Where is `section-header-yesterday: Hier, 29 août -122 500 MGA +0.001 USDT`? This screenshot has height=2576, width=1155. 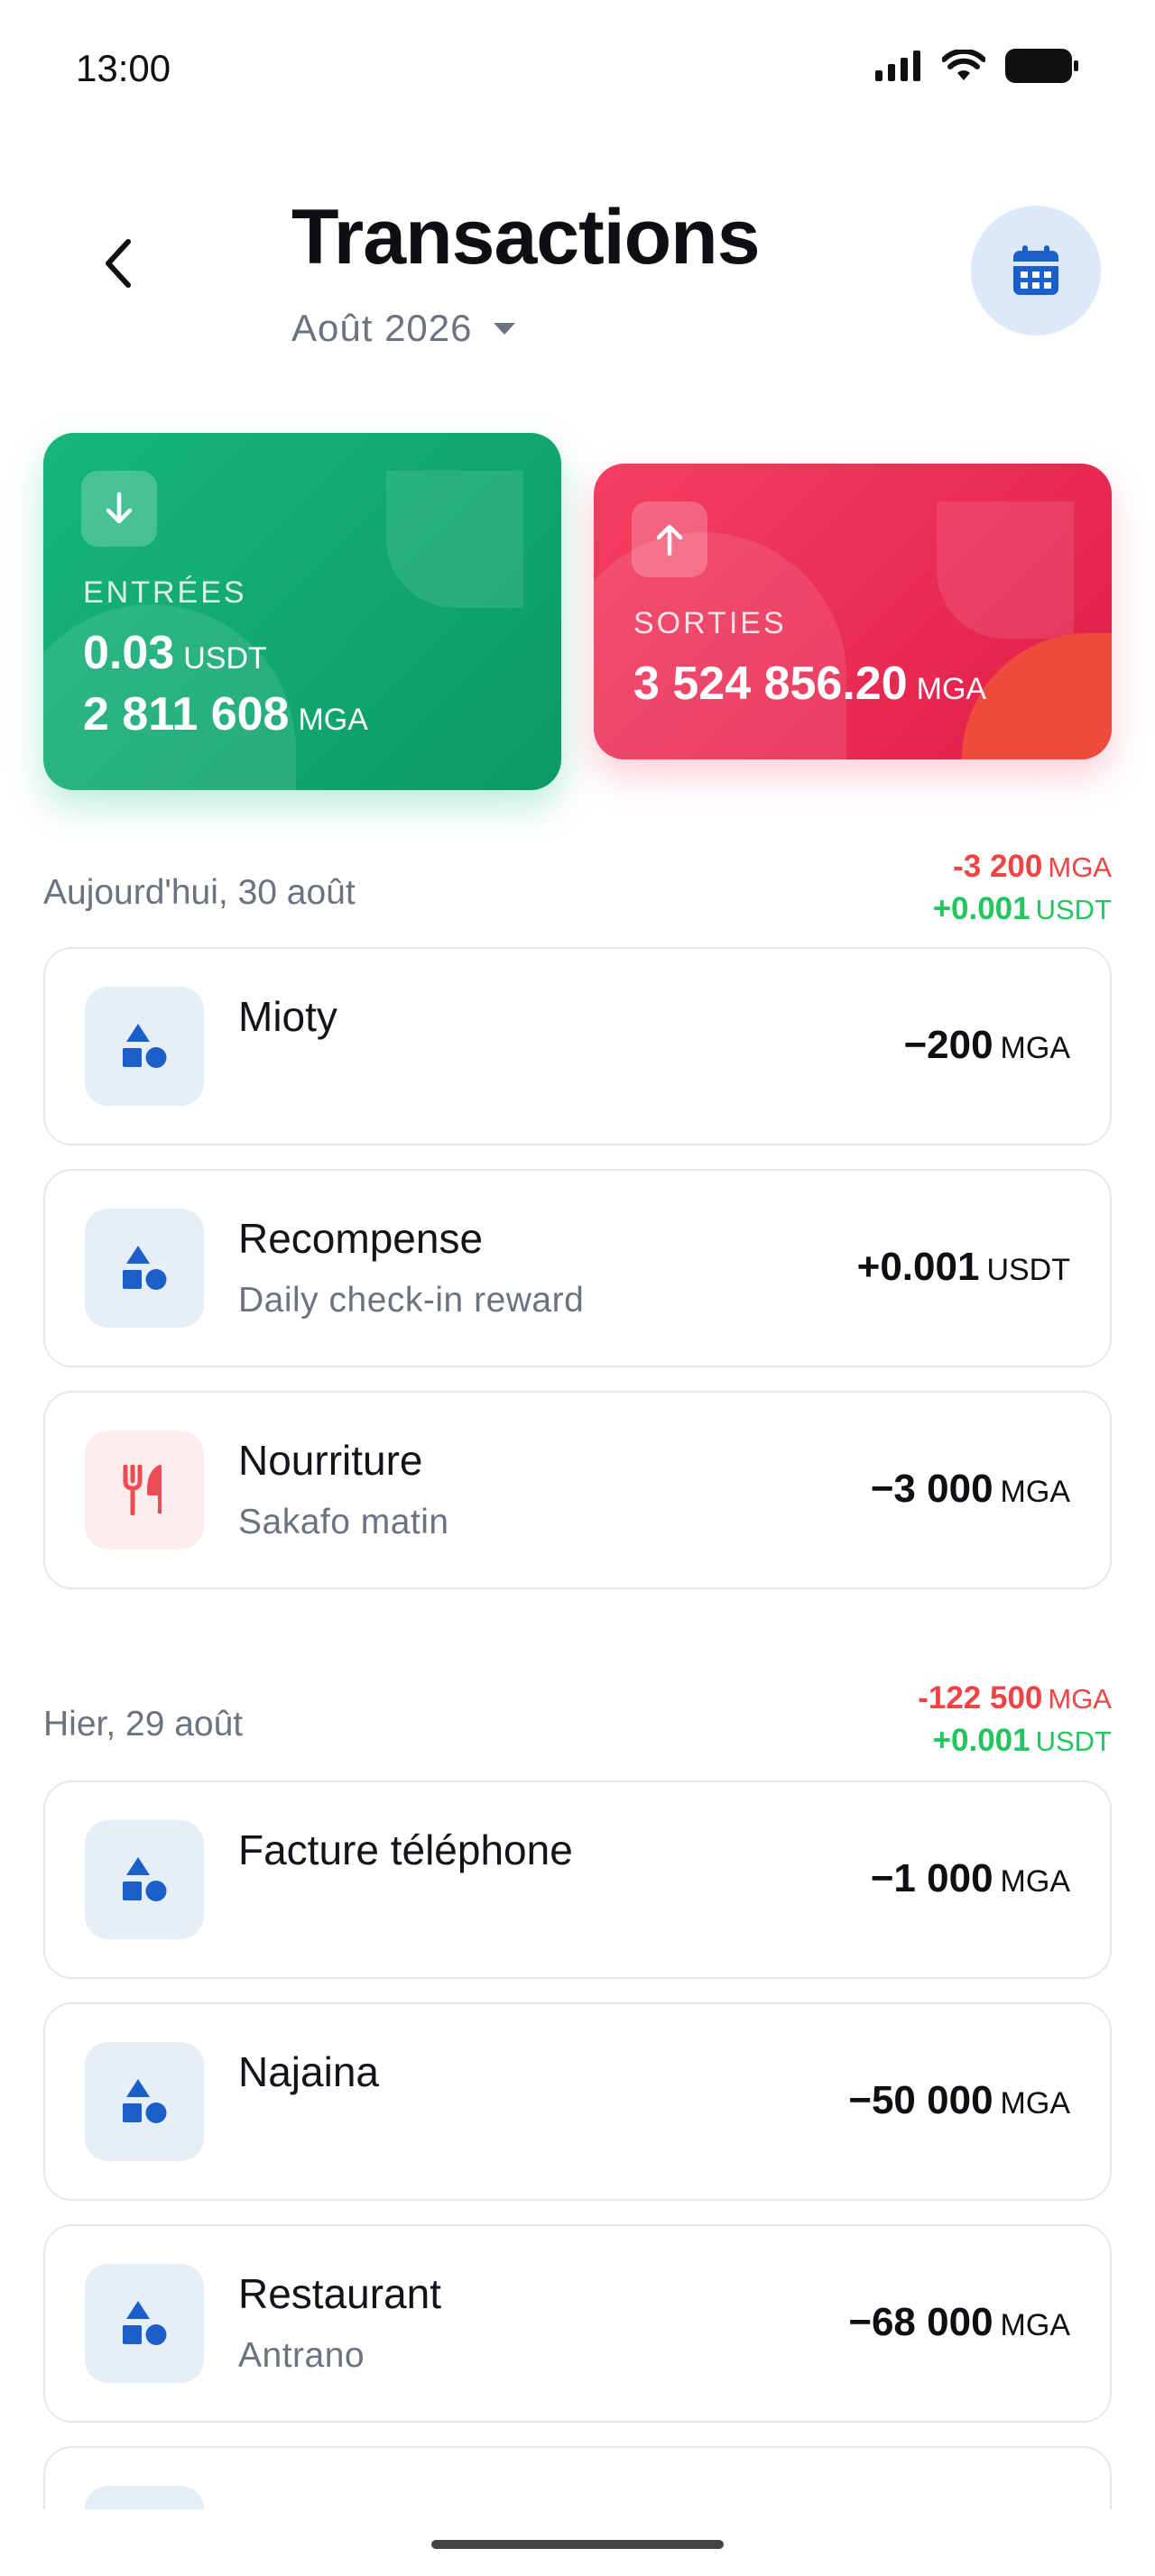 section-header-yesterday: Hier, 29 août -122 500 MGA +0.001 USDT is located at coordinates (577, 1723).